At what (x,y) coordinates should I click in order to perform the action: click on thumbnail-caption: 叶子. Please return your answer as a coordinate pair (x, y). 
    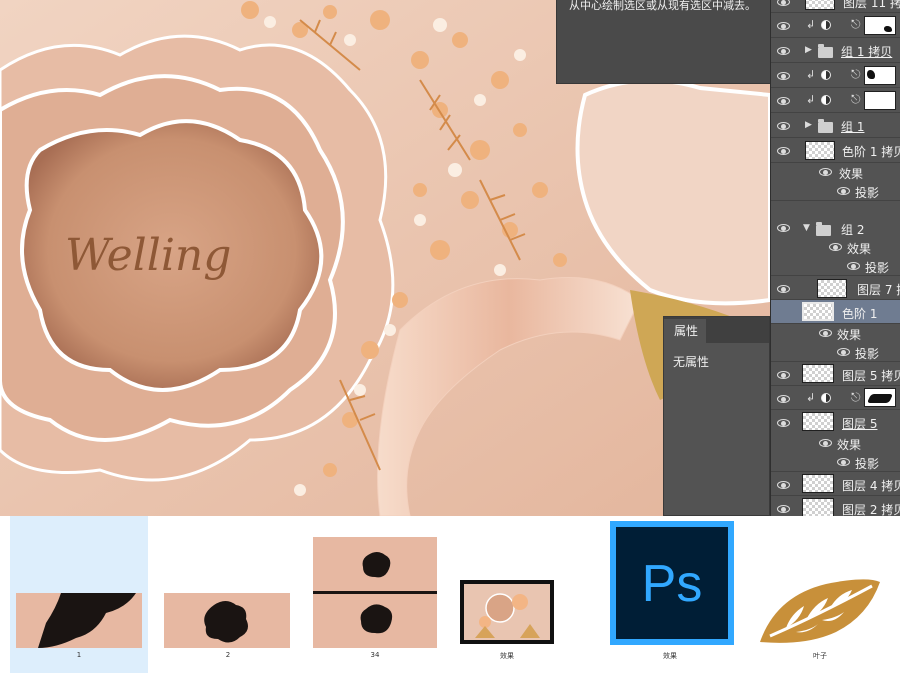
    Looking at the image, I should click on (820, 656).